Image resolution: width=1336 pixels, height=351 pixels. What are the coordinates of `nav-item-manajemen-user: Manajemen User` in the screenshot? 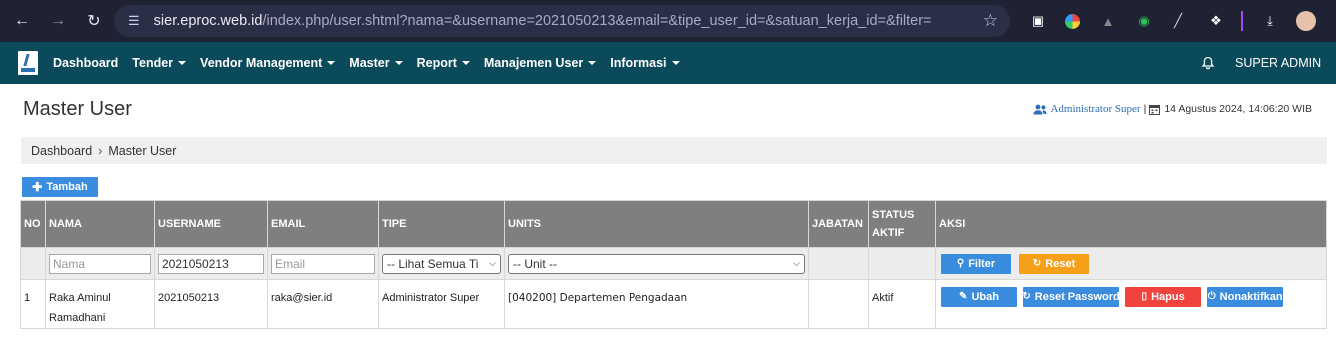 It's located at (540, 63).